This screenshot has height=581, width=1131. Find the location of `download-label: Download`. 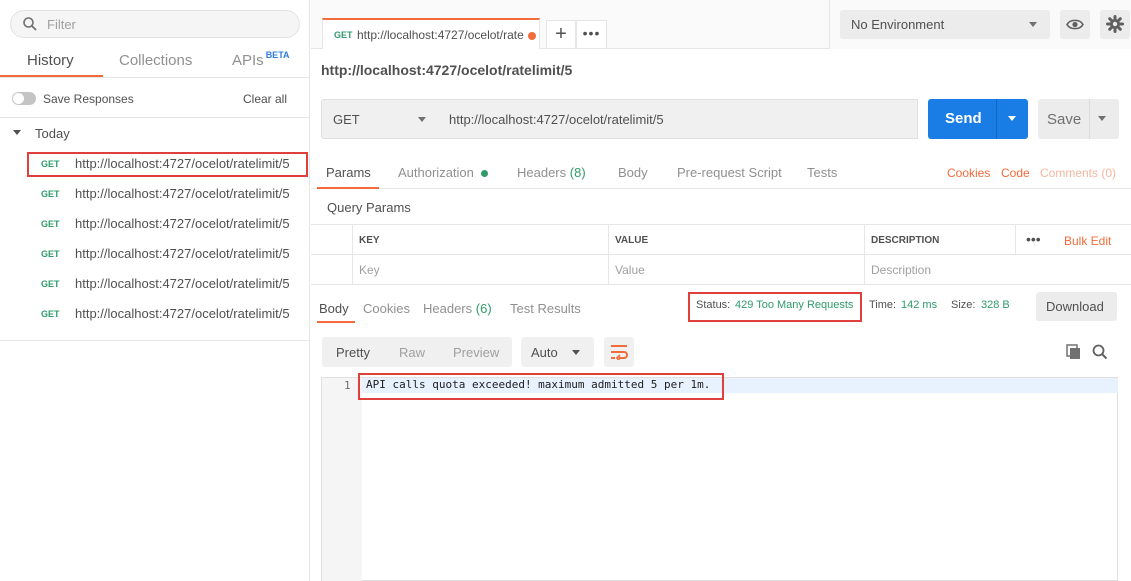

download-label: Download is located at coordinates (1075, 306).